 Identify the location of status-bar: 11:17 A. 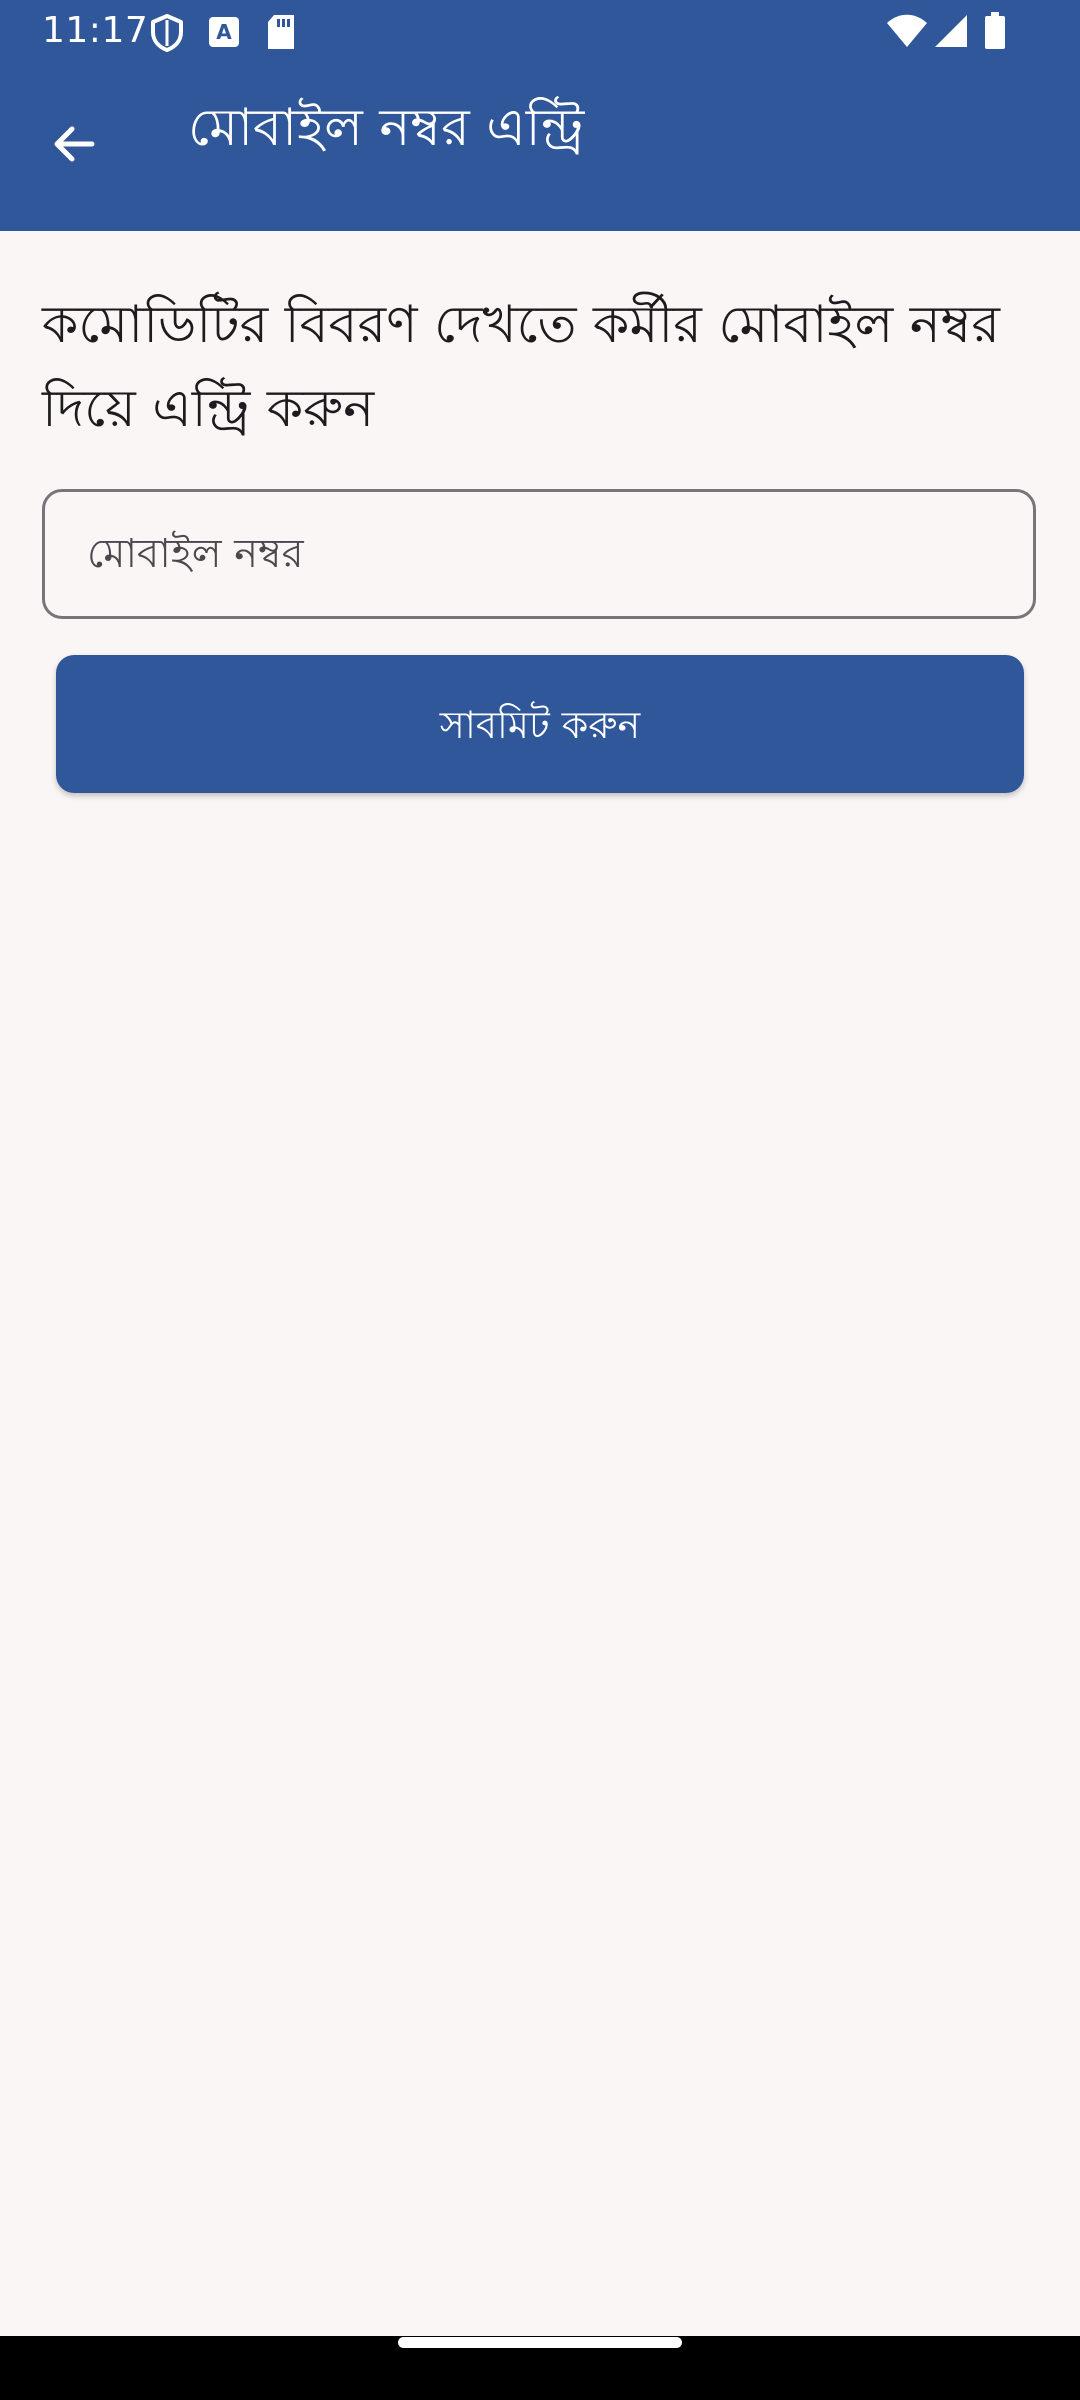
(540, 31).